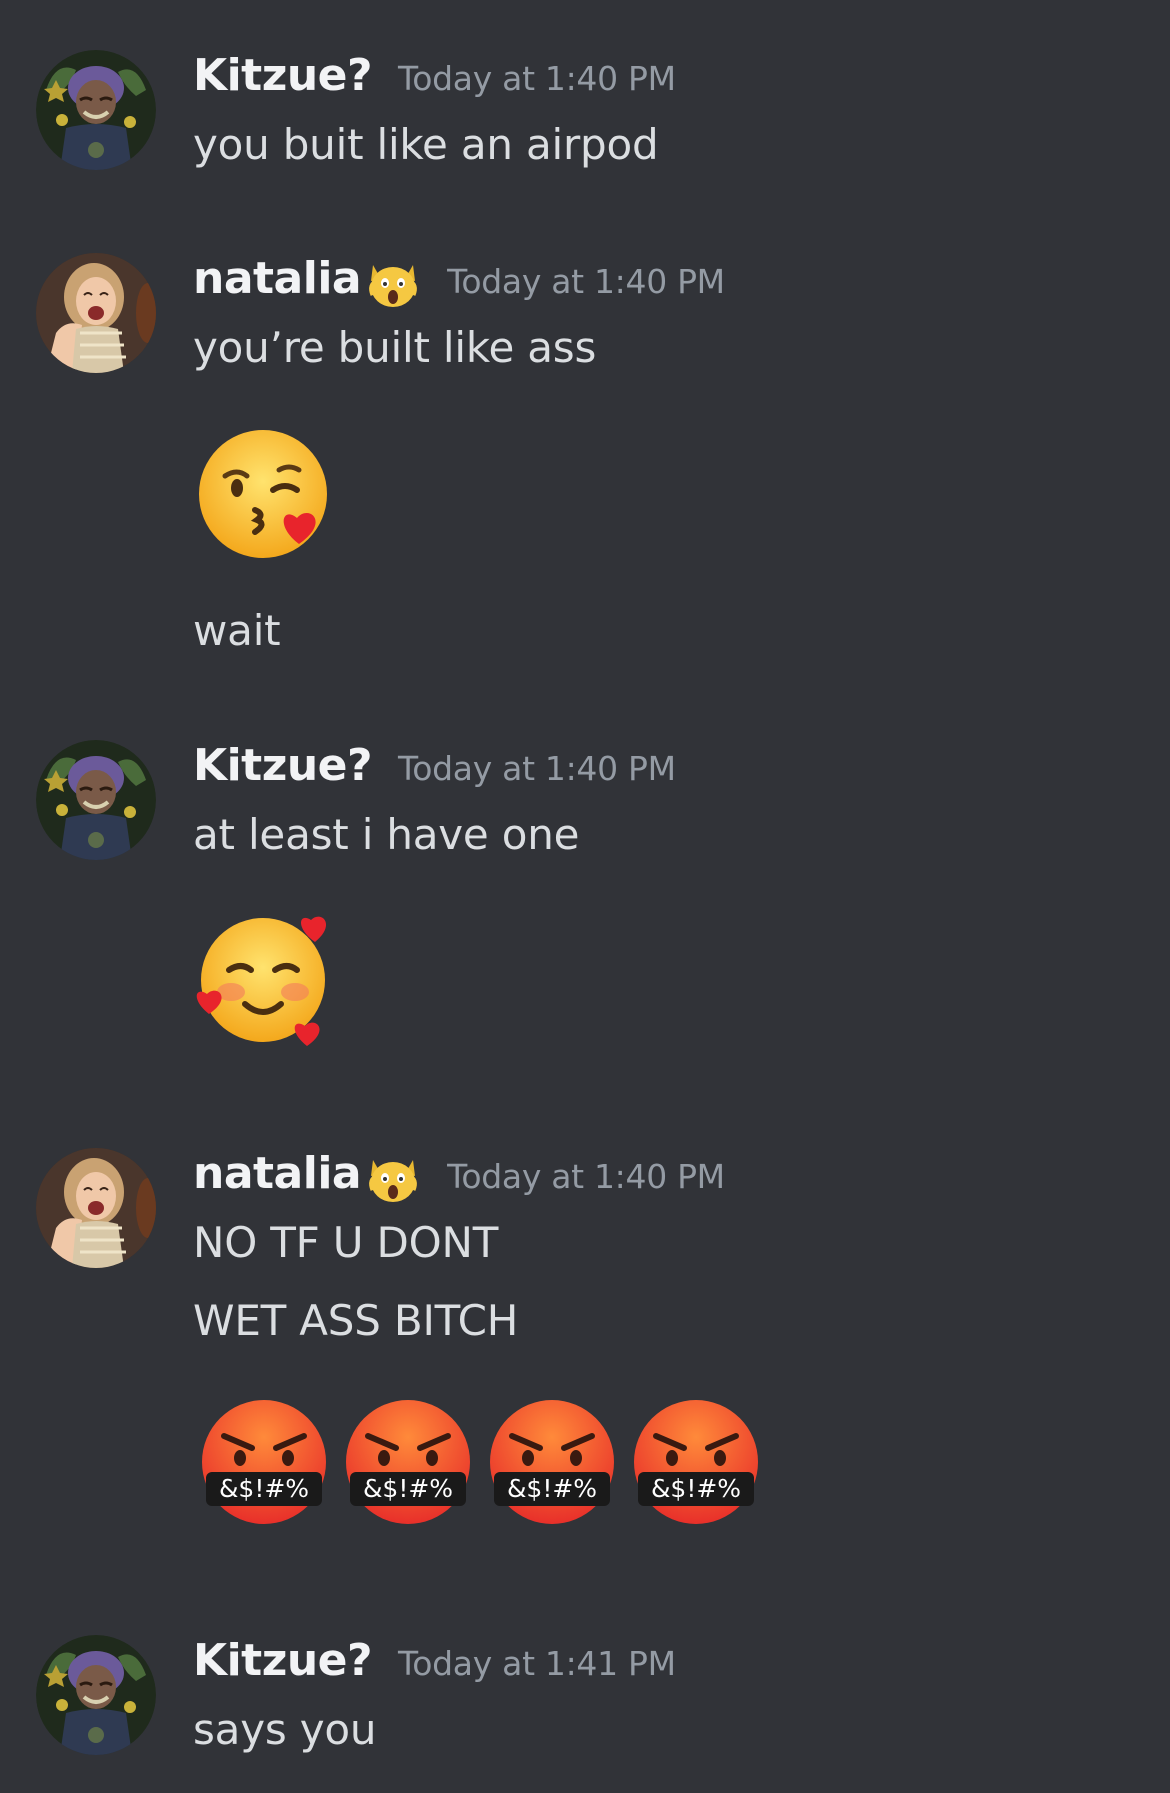  I want to click on message-text: you’re built like ass, so click(395, 347).